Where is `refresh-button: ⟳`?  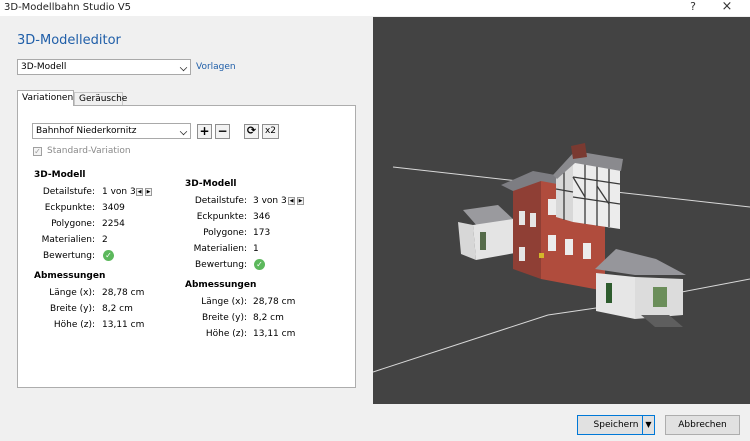
refresh-button: ⟳ is located at coordinates (251, 131).